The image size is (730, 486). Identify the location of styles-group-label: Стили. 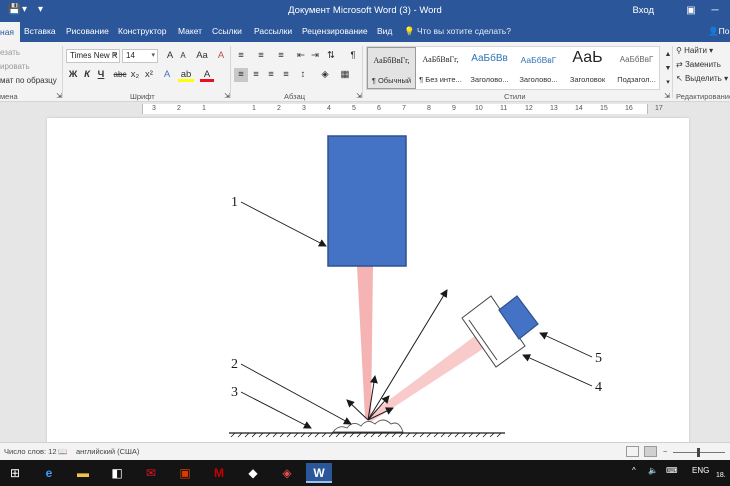
(515, 96).